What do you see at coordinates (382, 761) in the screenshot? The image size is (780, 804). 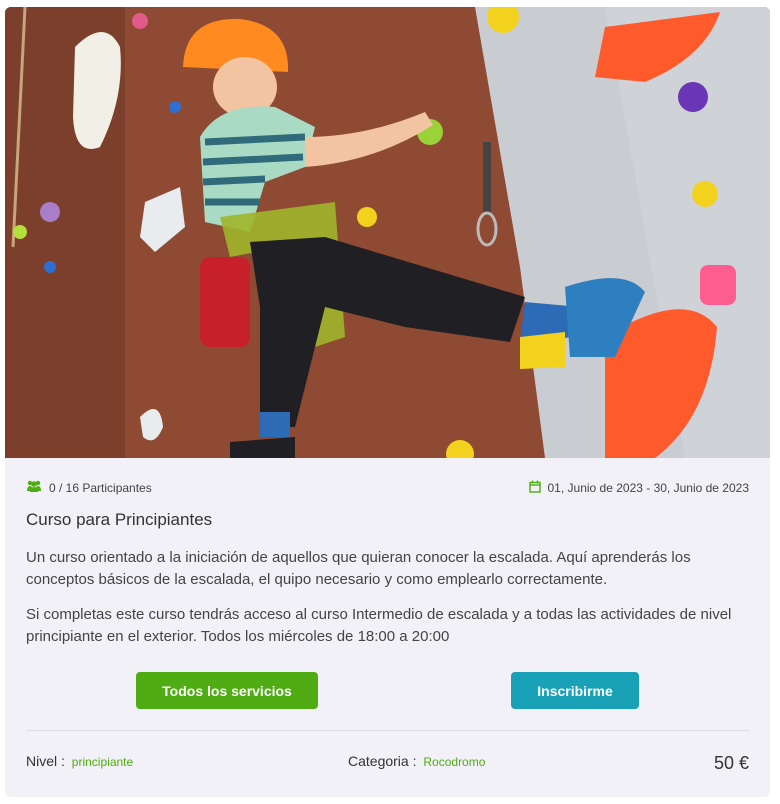 I see `category-label: Categoria :` at bounding box center [382, 761].